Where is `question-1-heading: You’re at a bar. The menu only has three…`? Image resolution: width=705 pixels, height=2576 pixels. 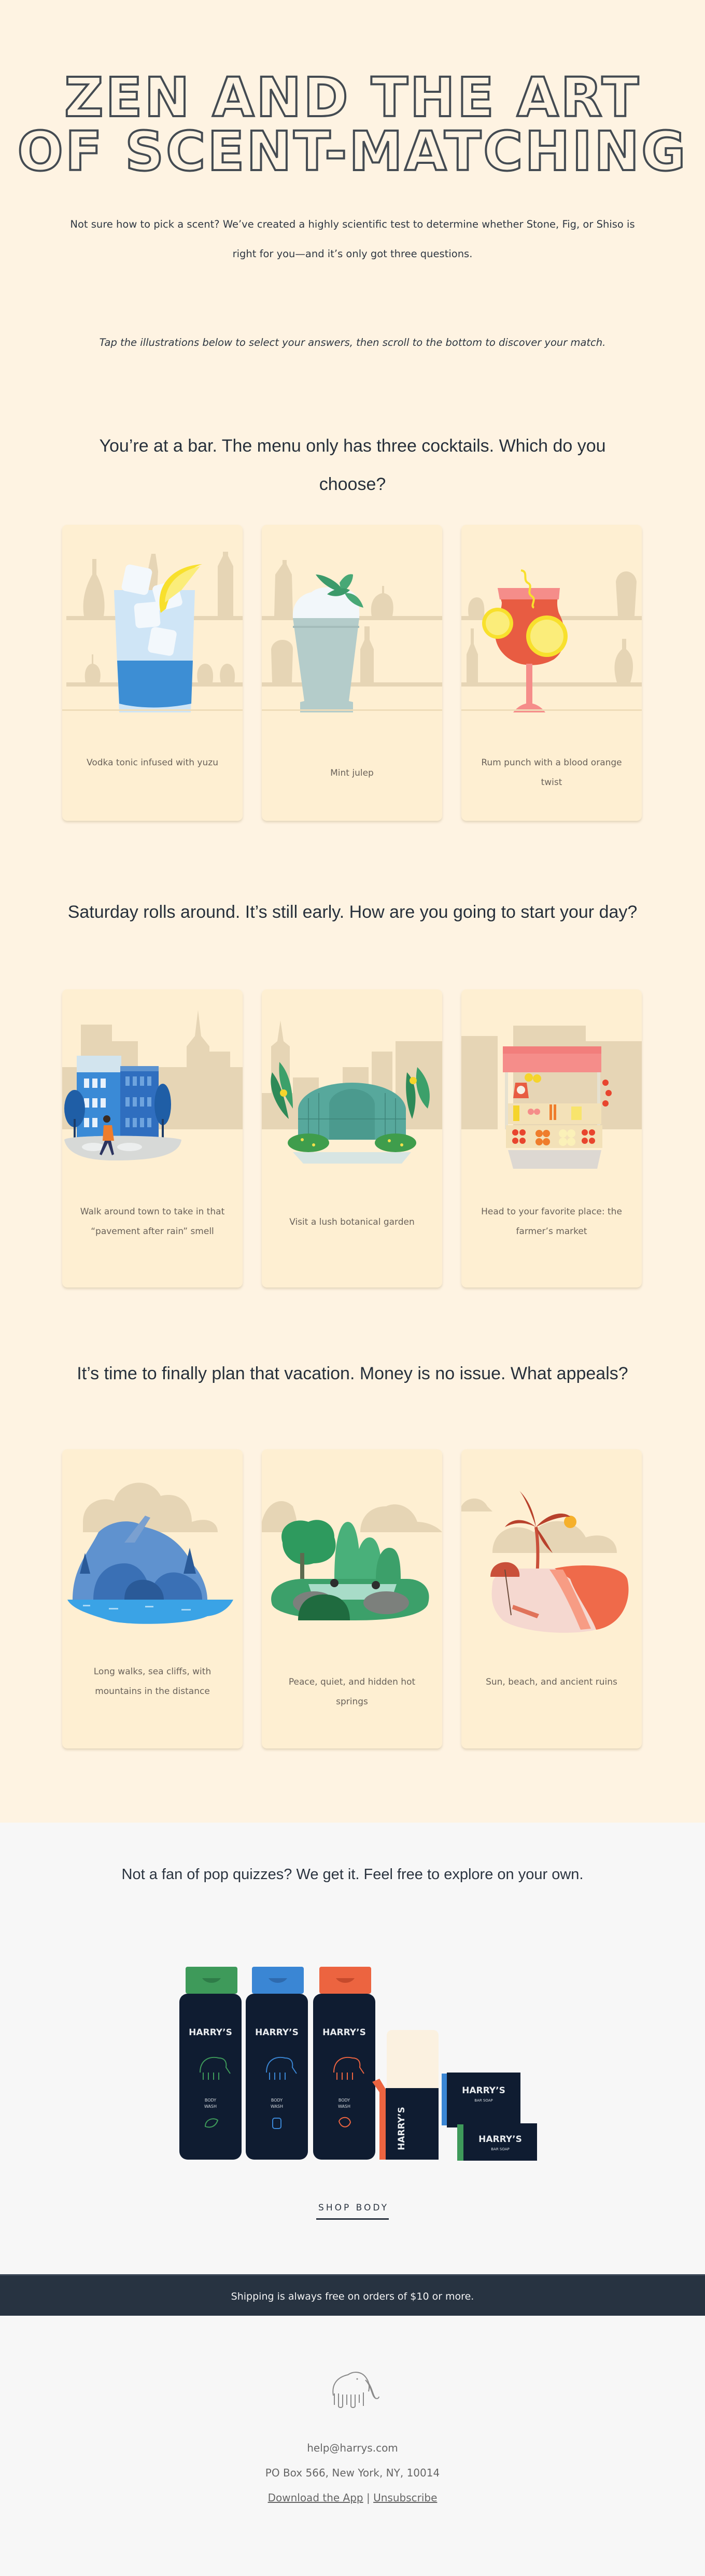 question-1-heading: You’re at a bar. The menu only has three… is located at coordinates (353, 465).